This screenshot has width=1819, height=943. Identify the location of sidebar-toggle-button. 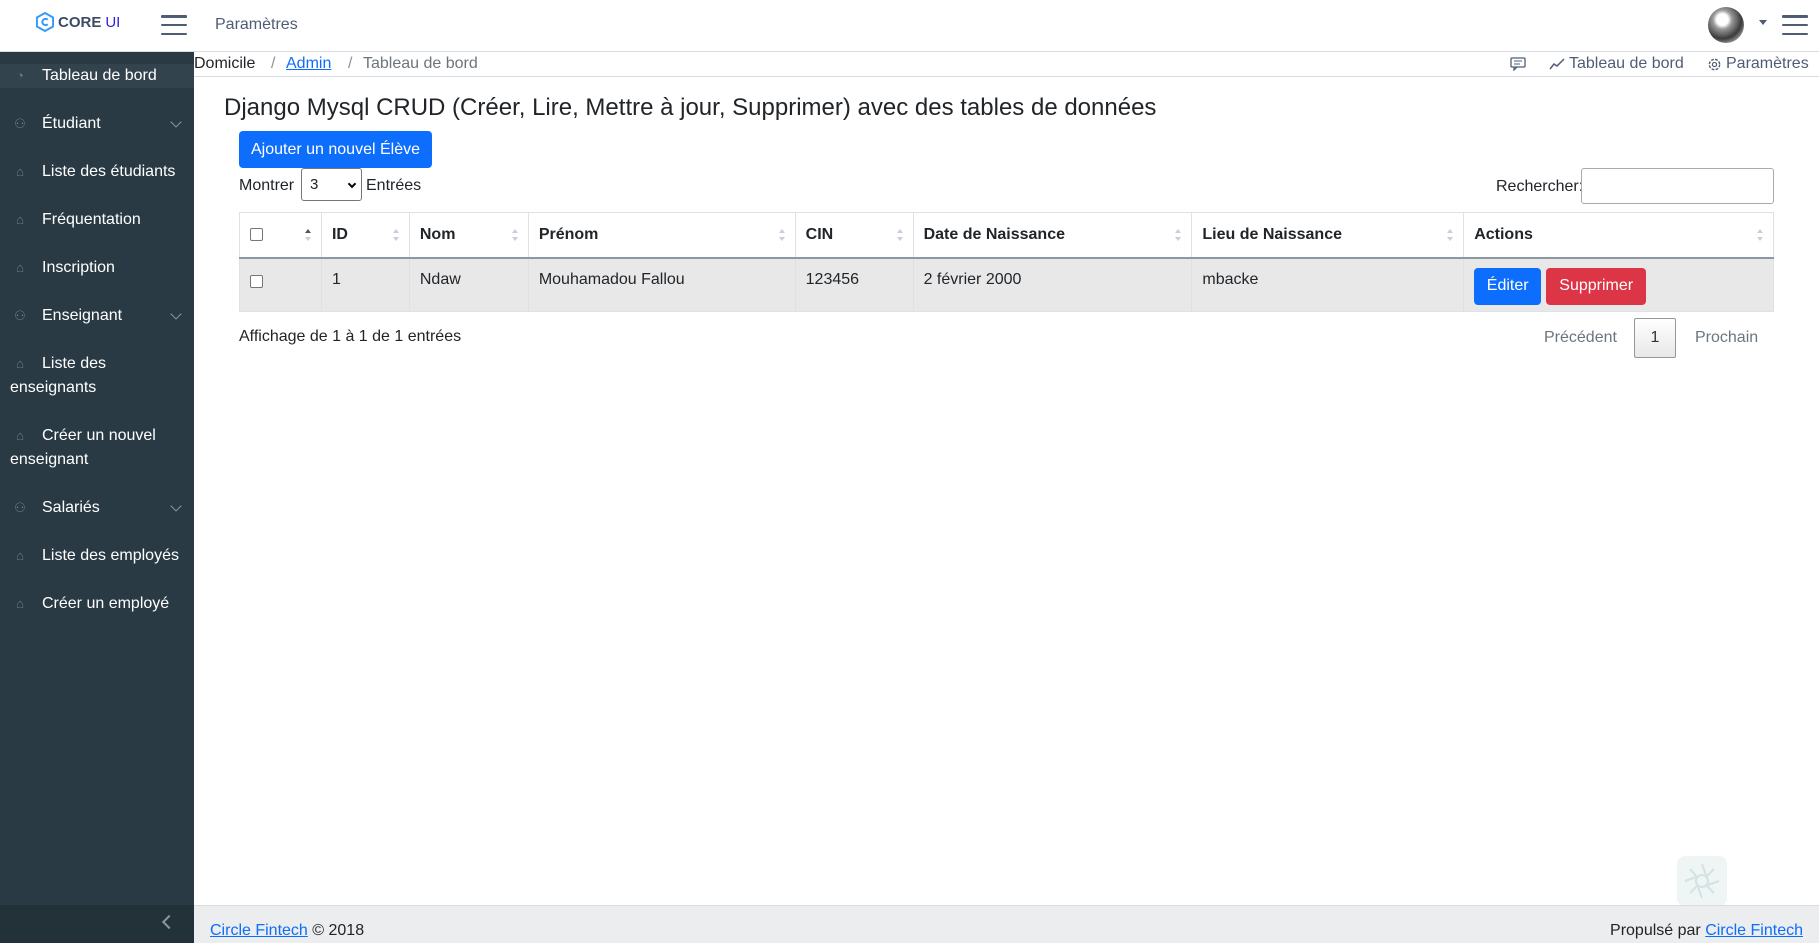
(174, 25).